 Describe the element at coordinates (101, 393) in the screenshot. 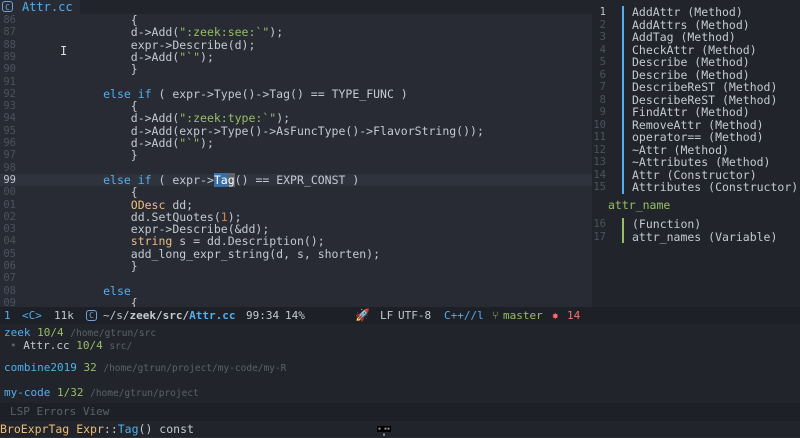

I see `project-entry: my-code 1/32 /home/gtrun/project` at that location.